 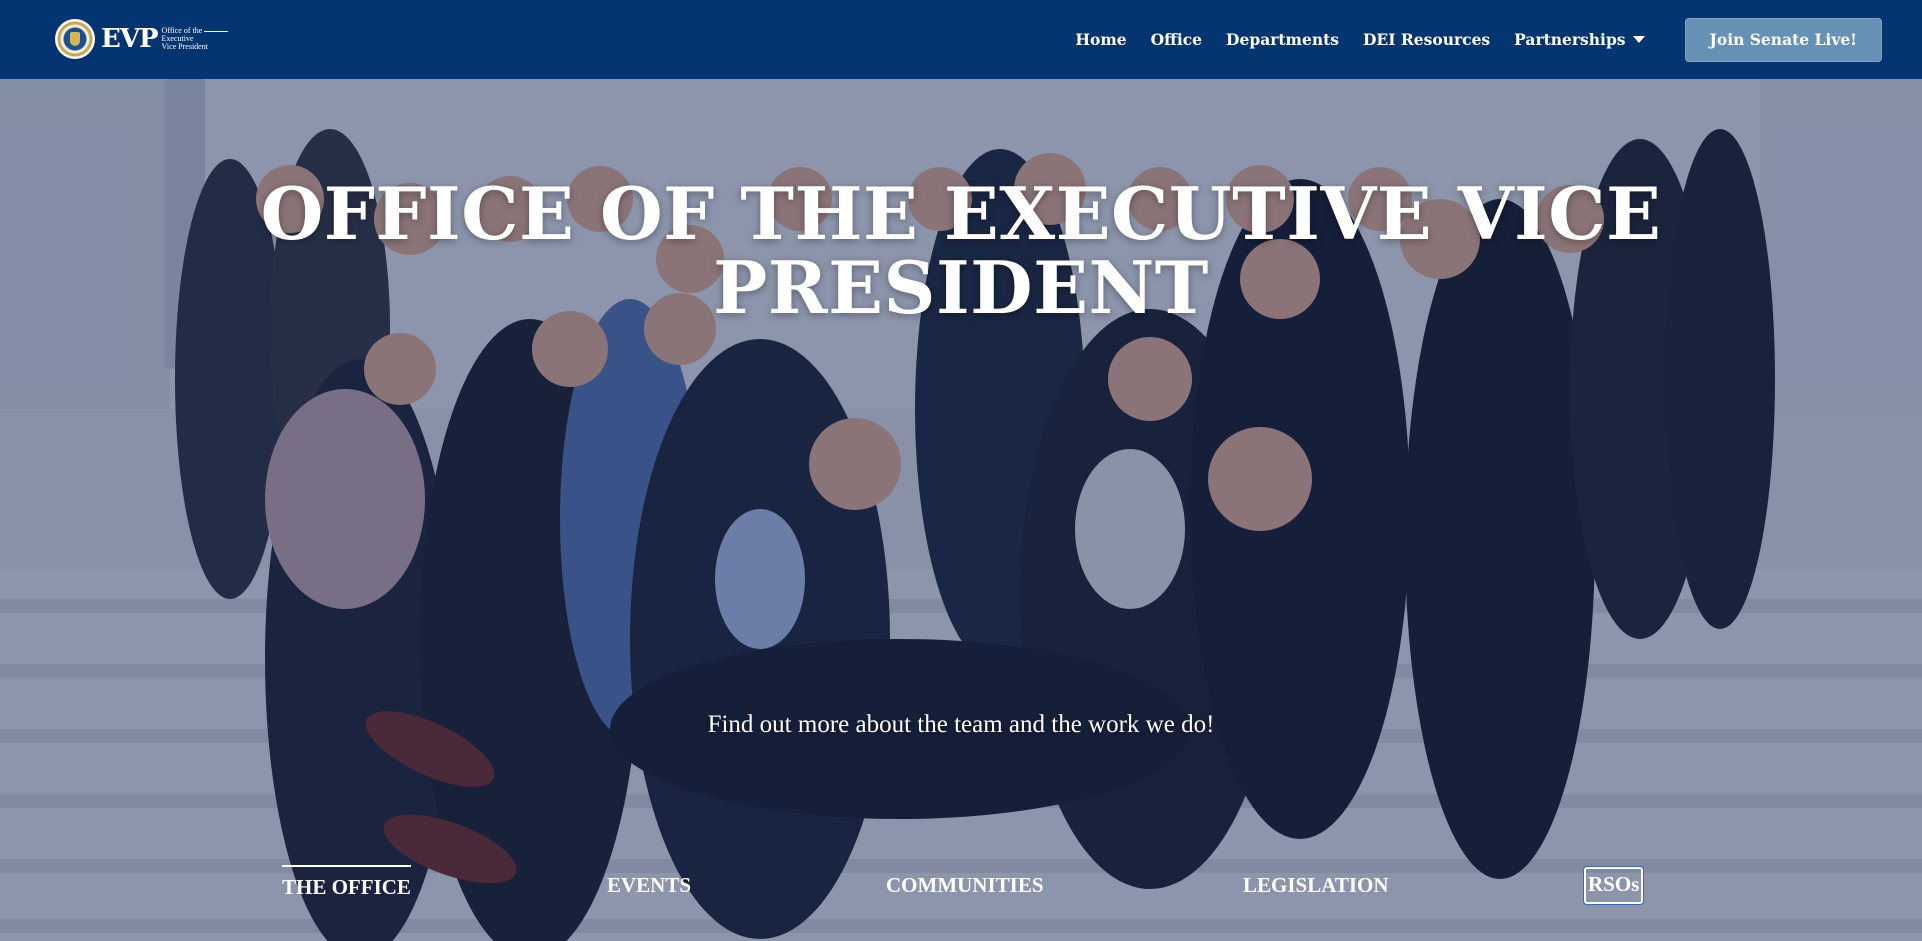 I want to click on nav-home: Home, so click(x=1100, y=39).